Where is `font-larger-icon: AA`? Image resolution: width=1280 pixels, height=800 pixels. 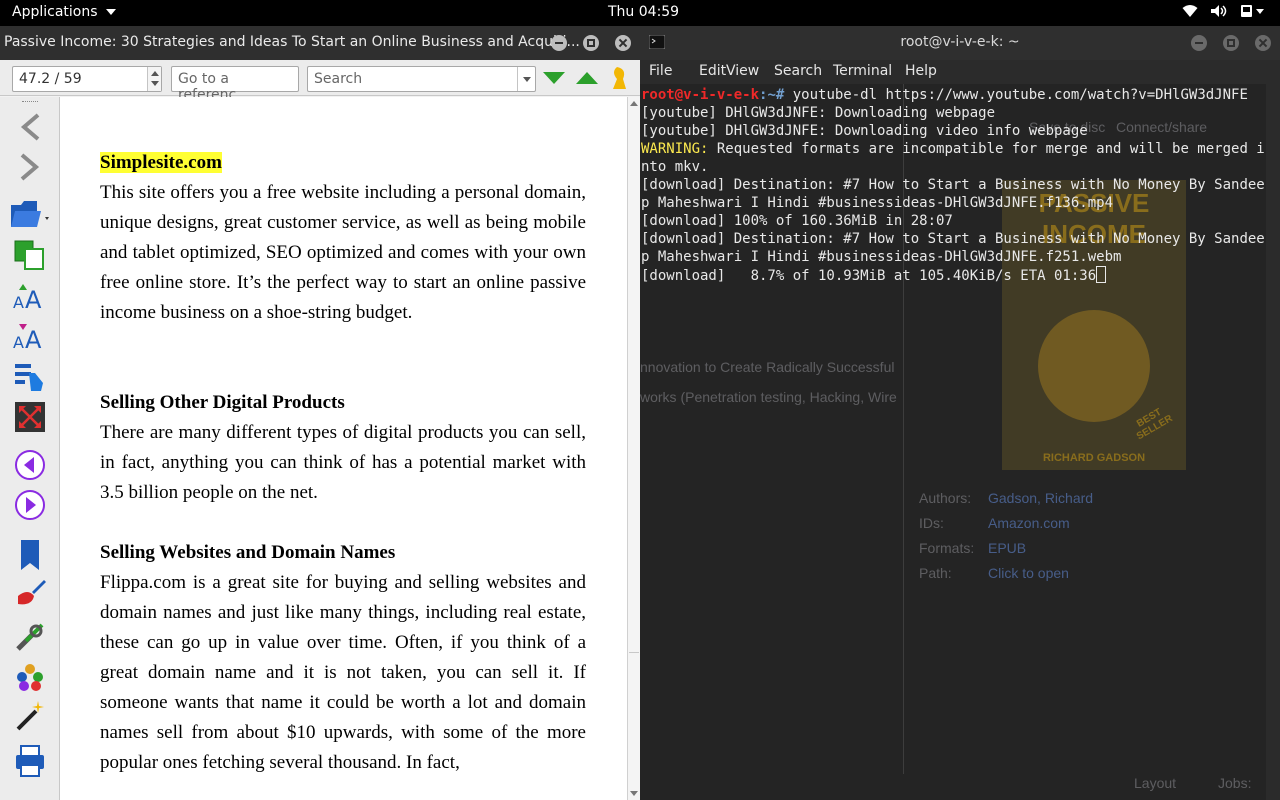 font-larger-icon: AA is located at coordinates (30, 295).